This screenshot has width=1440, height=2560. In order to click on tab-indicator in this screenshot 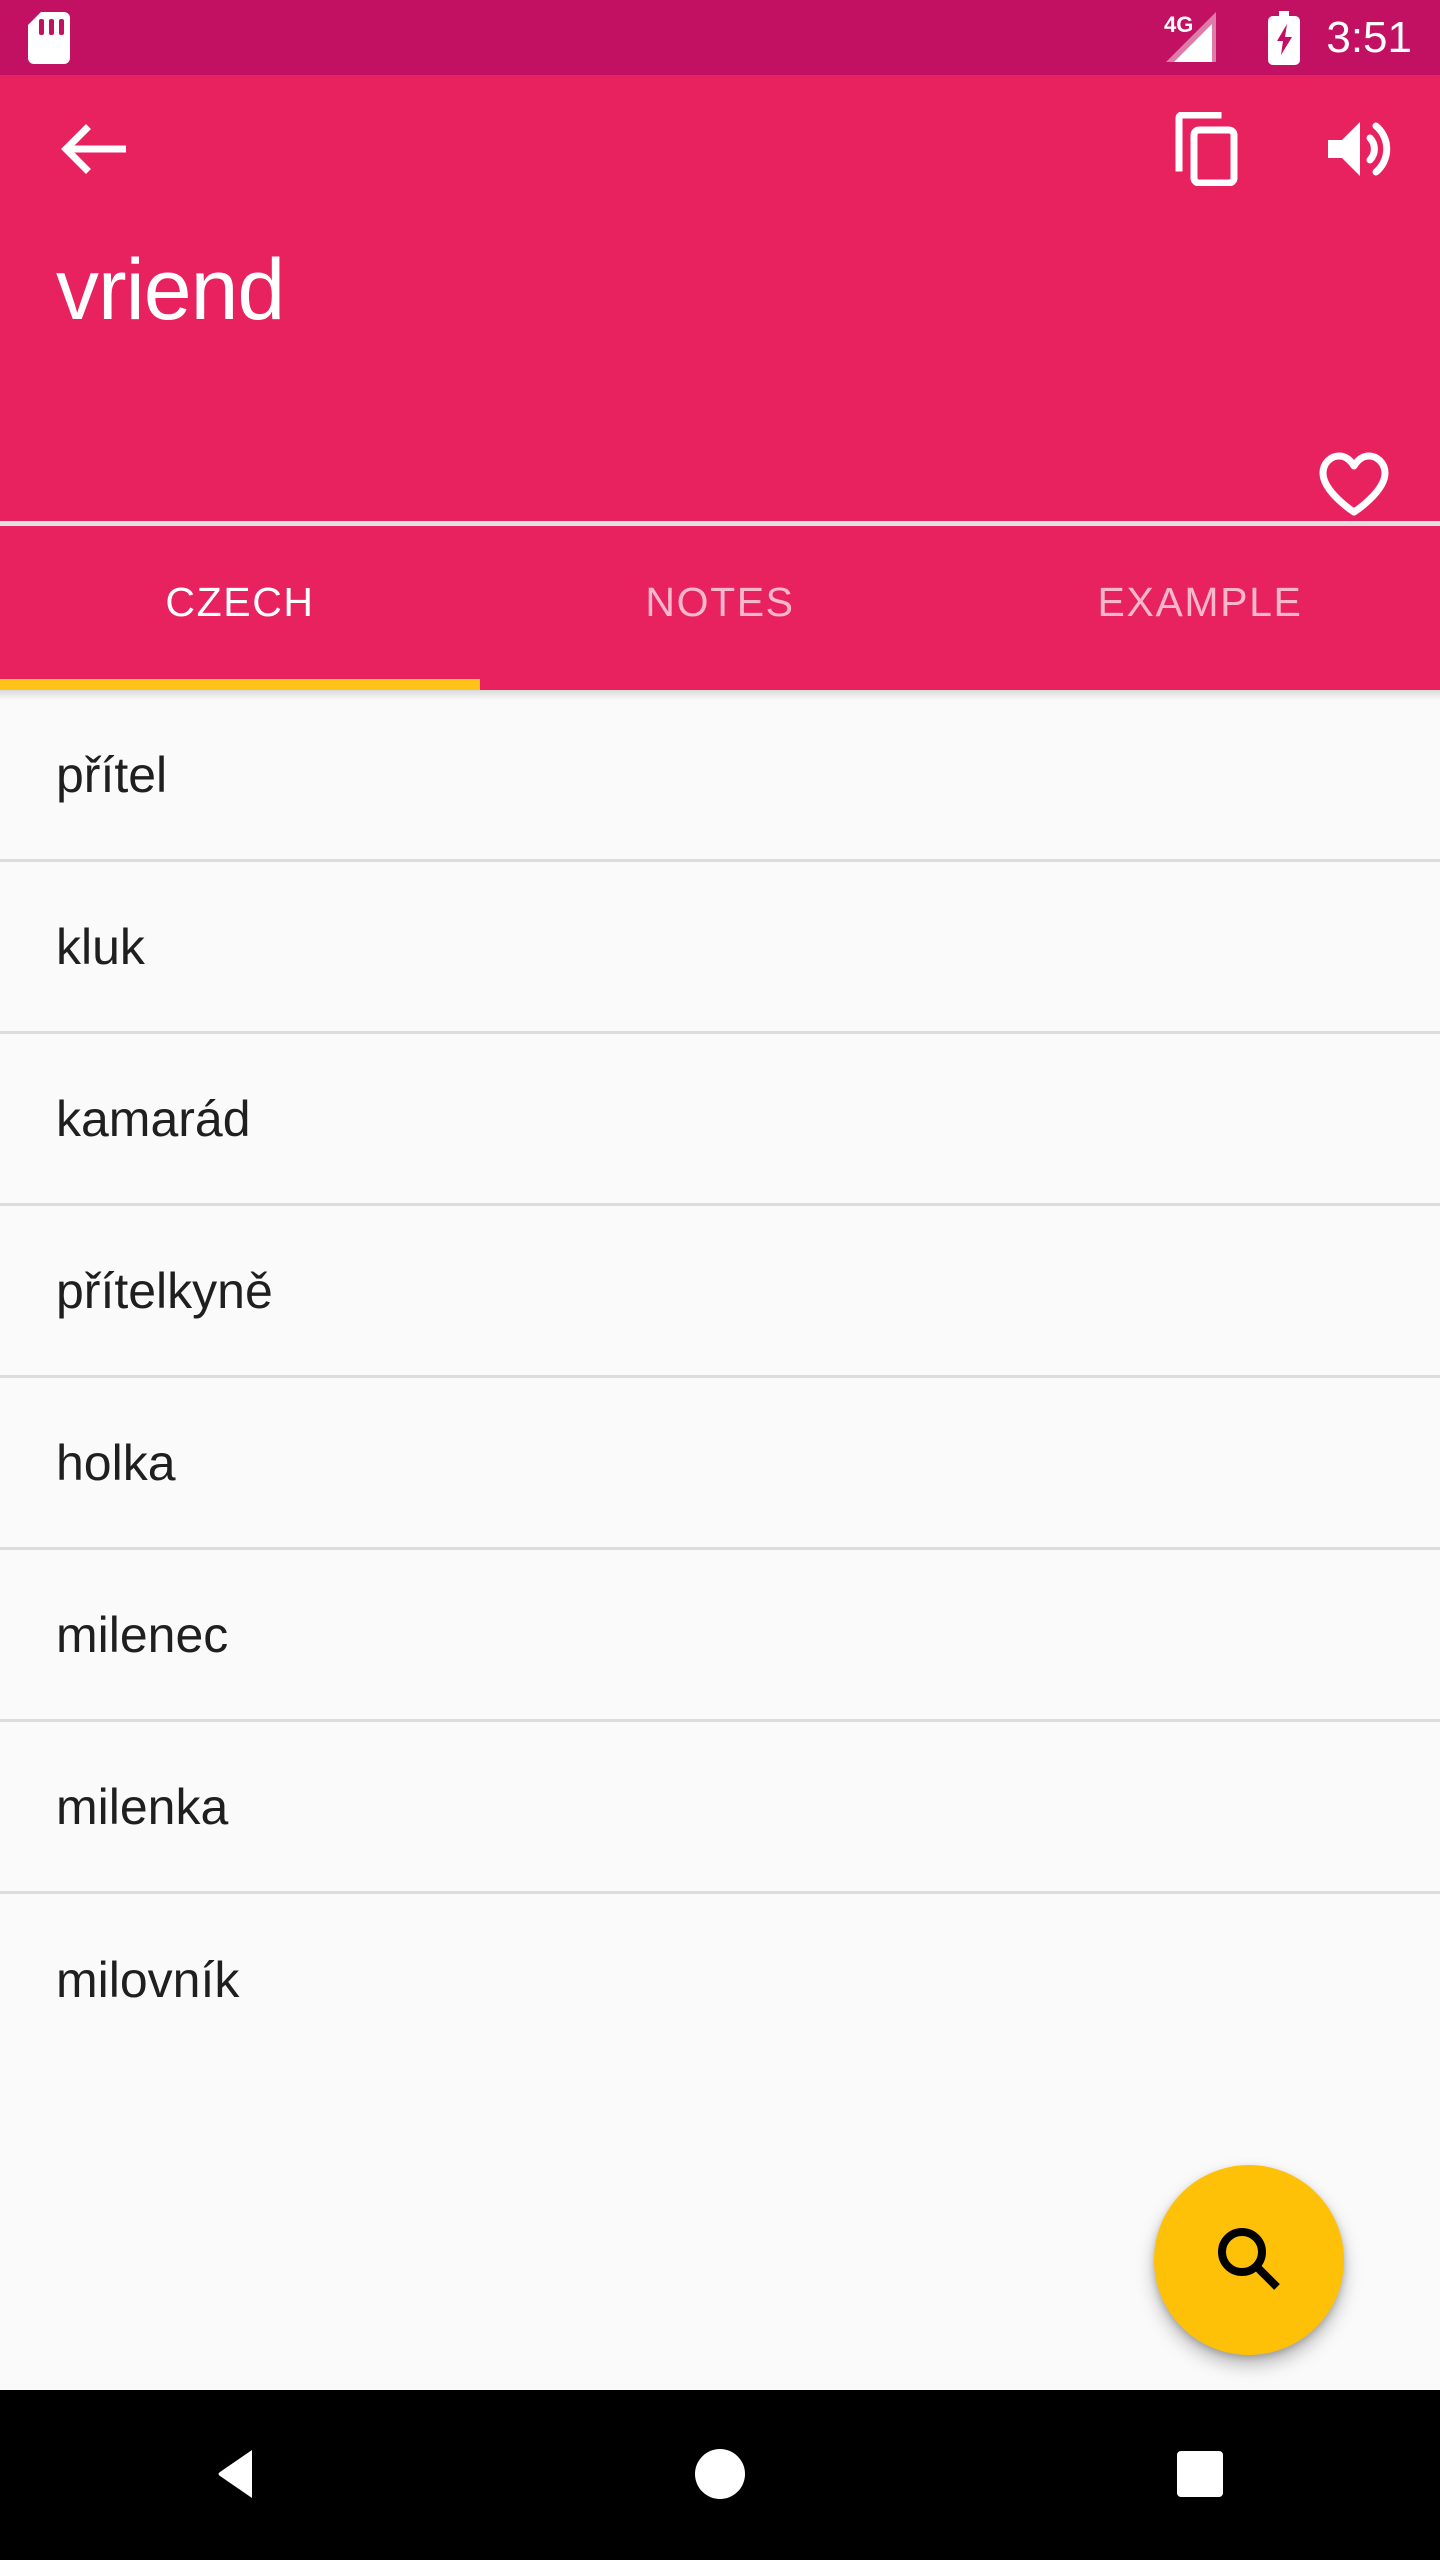, I will do `click(240, 684)`.